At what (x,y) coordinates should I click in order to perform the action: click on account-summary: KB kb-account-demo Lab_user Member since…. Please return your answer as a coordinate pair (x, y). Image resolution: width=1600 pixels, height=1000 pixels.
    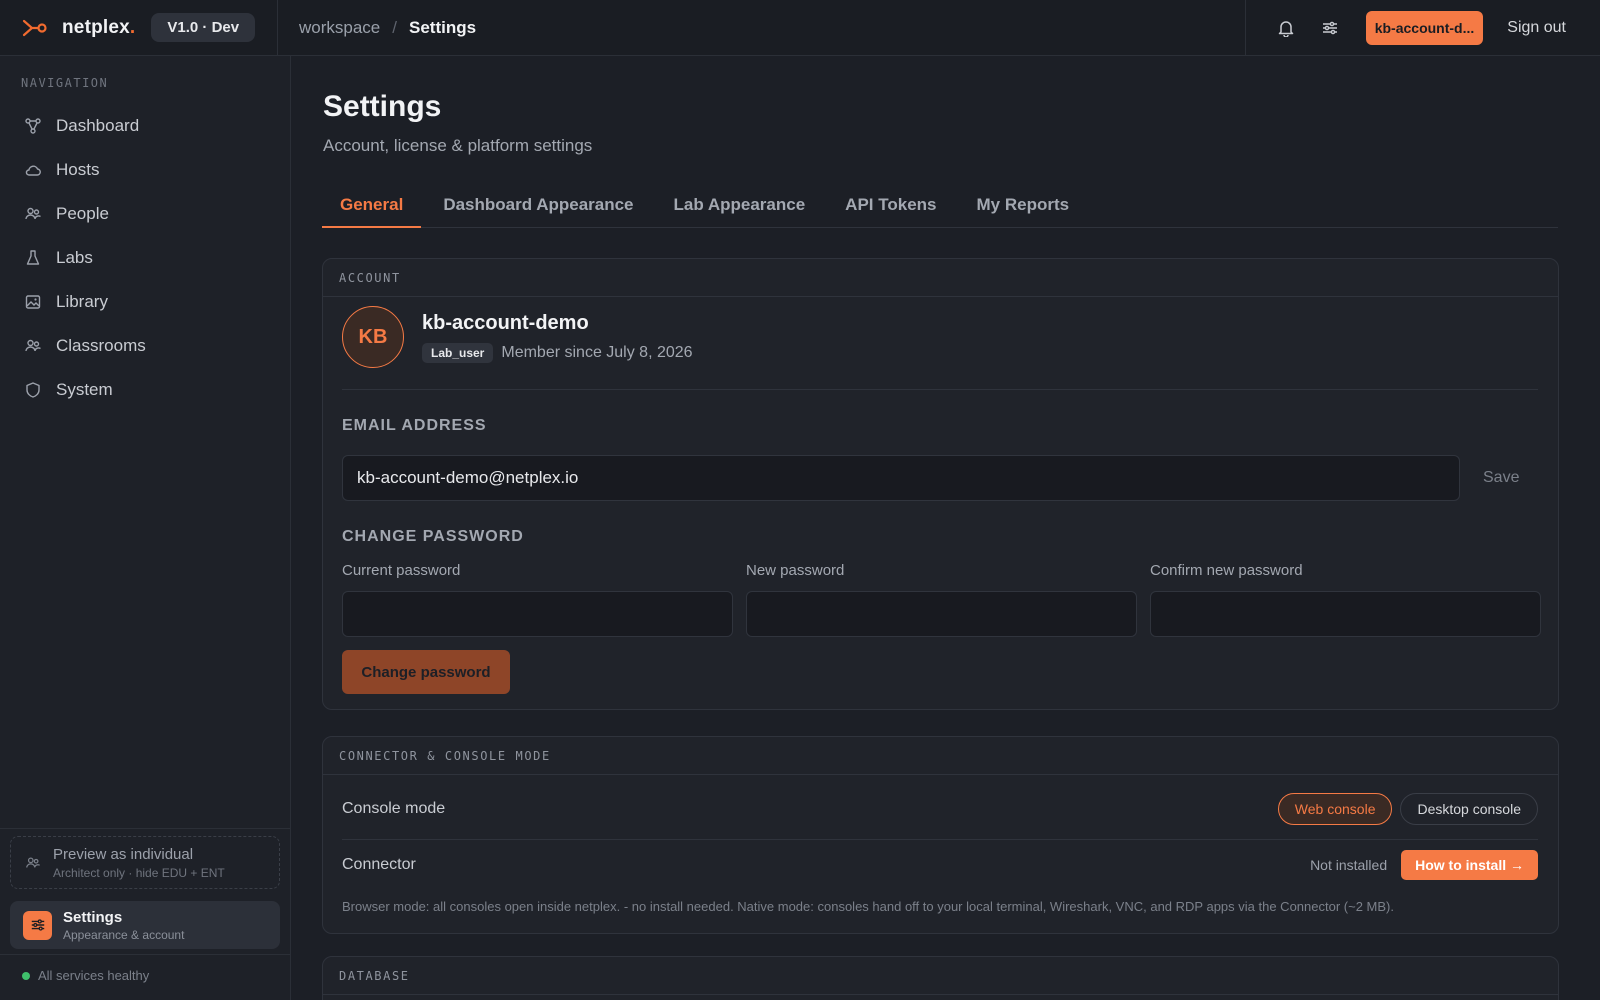
    Looking at the image, I should click on (517, 337).